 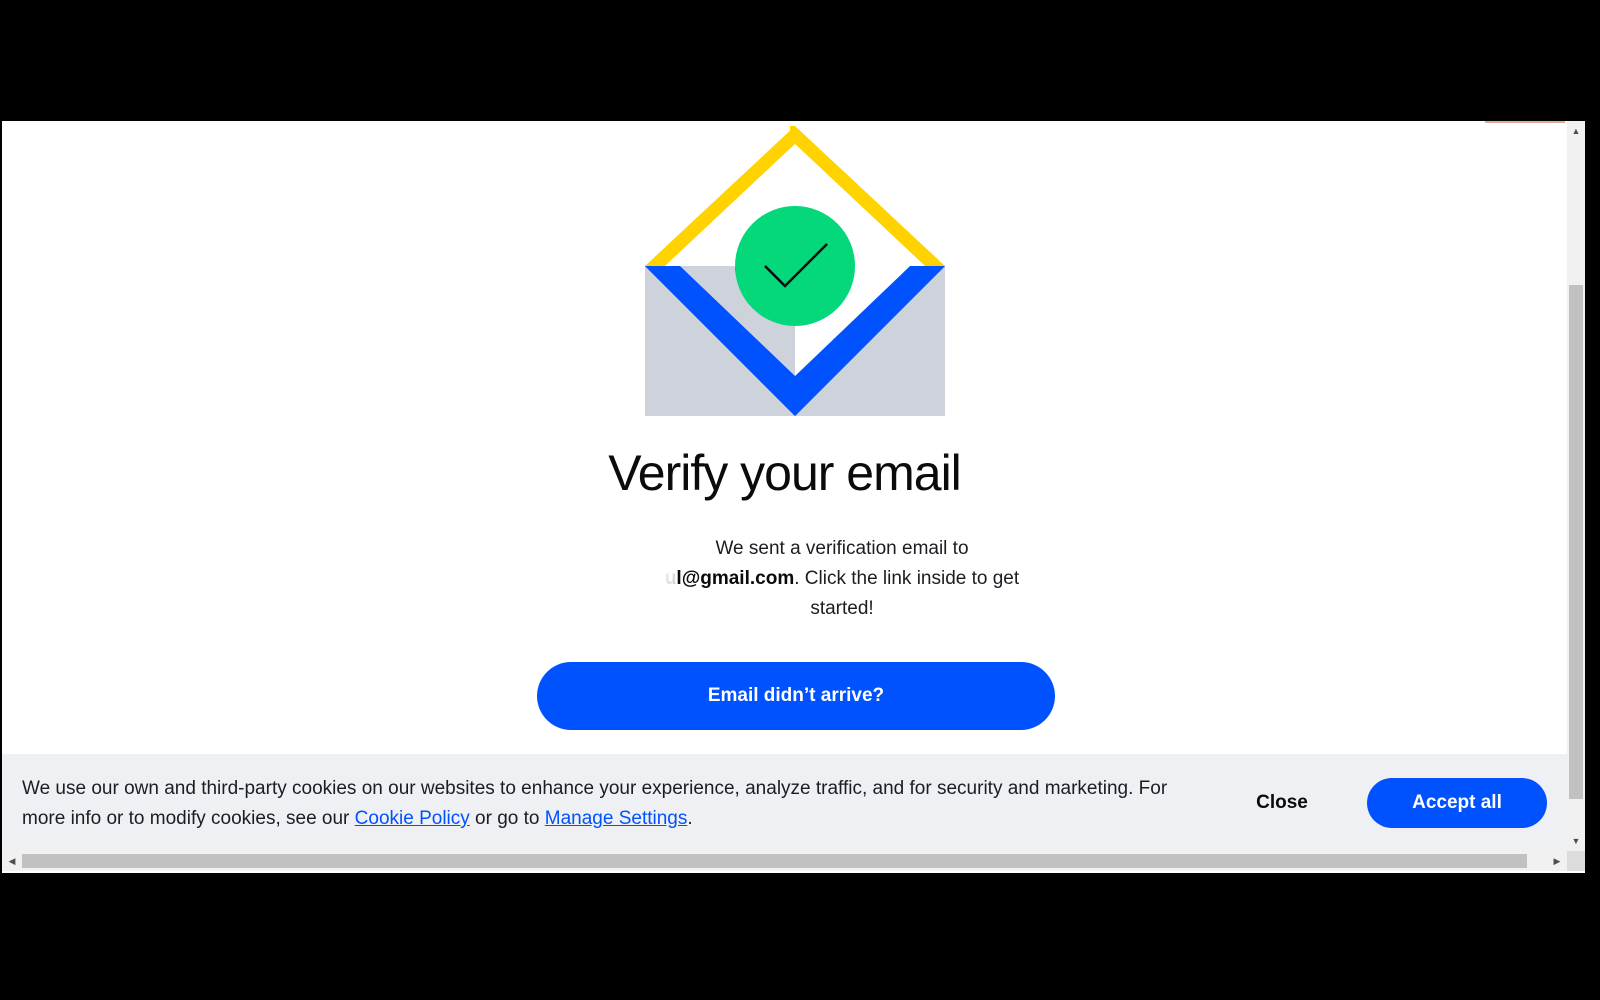 I want to click on message-before: We sent a verification email to, so click(x=842, y=548).